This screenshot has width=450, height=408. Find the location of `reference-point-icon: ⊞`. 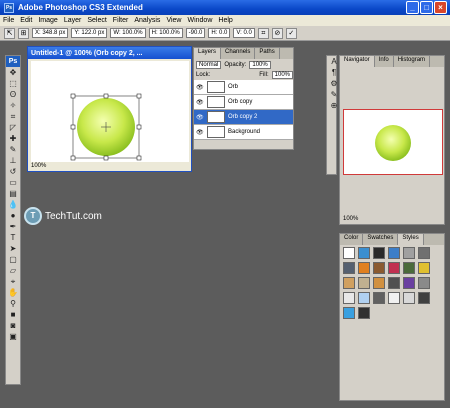

reference-point-icon: ⊞ is located at coordinates (23, 33).